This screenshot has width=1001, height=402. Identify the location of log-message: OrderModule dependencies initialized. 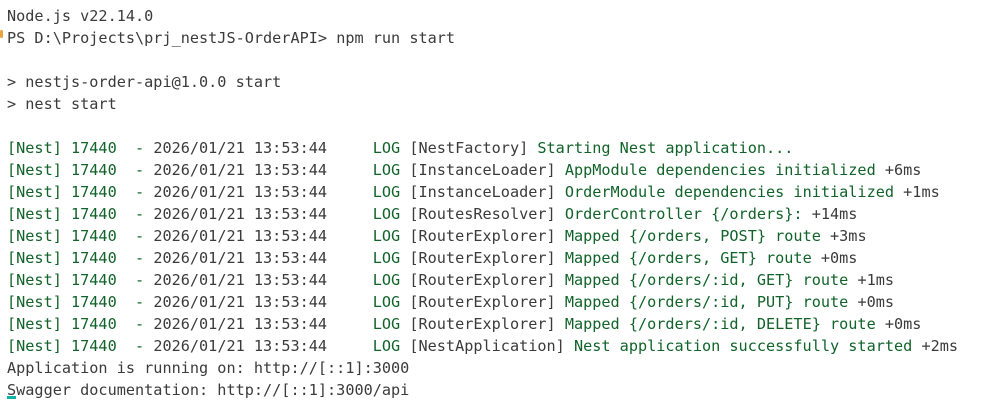
(729, 192).